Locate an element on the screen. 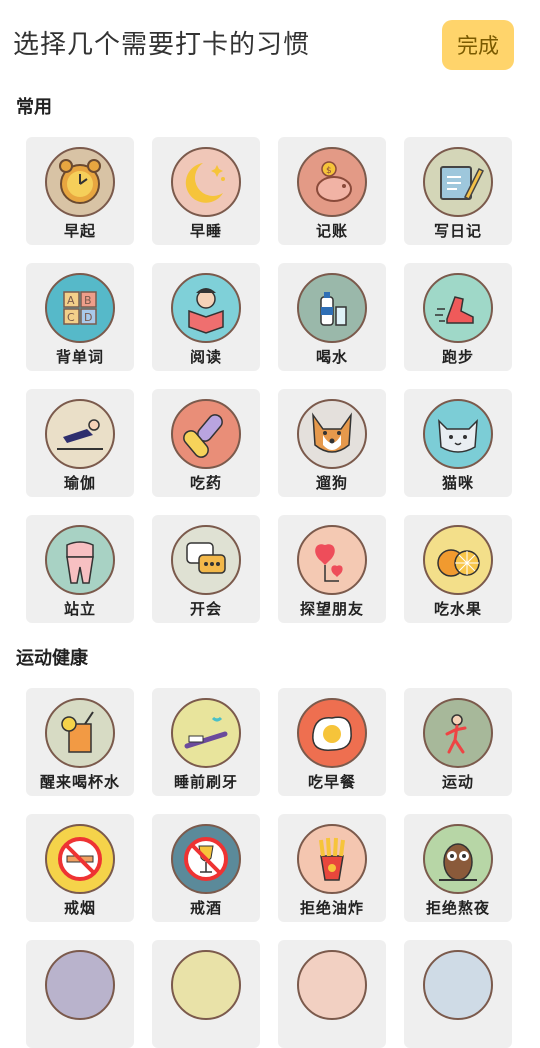 This screenshot has width=540, height=1048. habit-card: 吃药 is located at coordinates (206, 443).